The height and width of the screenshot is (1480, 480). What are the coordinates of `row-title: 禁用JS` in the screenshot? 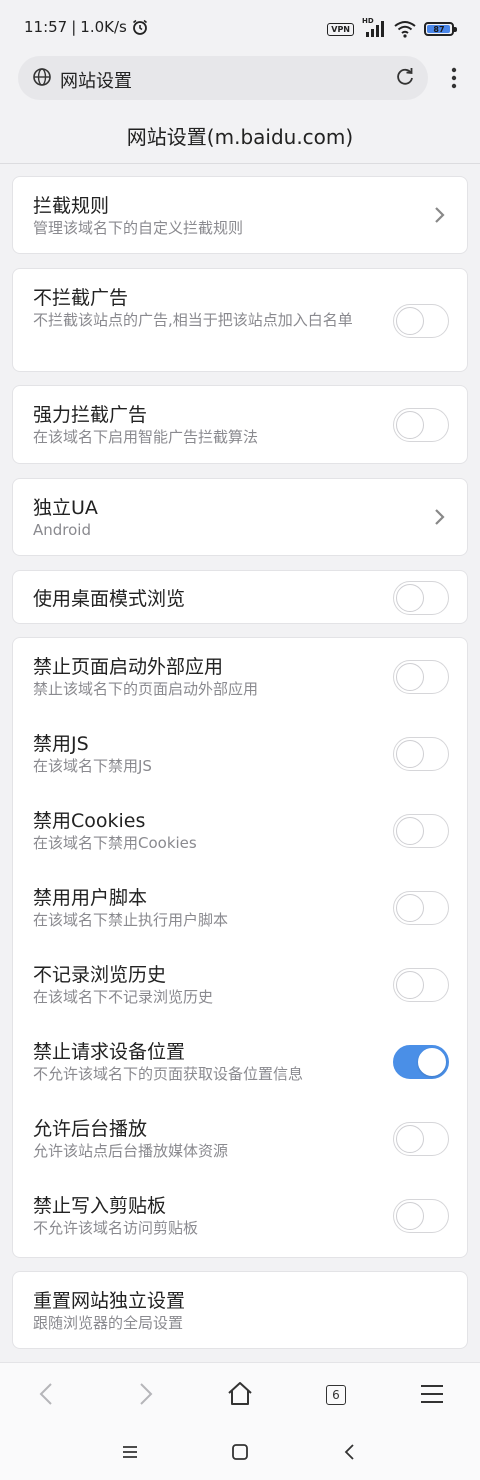 It's located at (61, 744).